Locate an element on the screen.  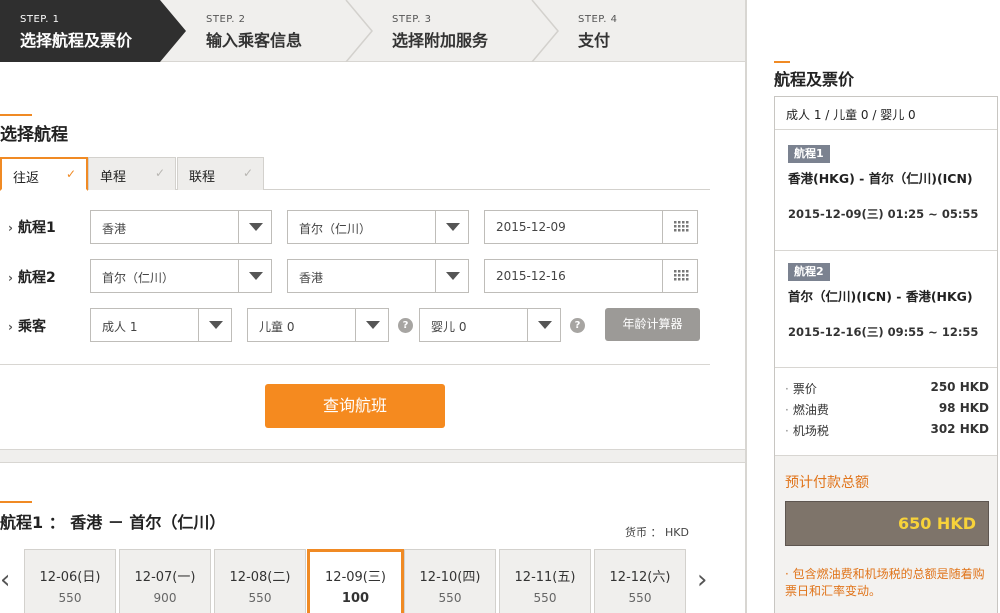
date-label: 12-09(三) is located at coordinates (355, 577).